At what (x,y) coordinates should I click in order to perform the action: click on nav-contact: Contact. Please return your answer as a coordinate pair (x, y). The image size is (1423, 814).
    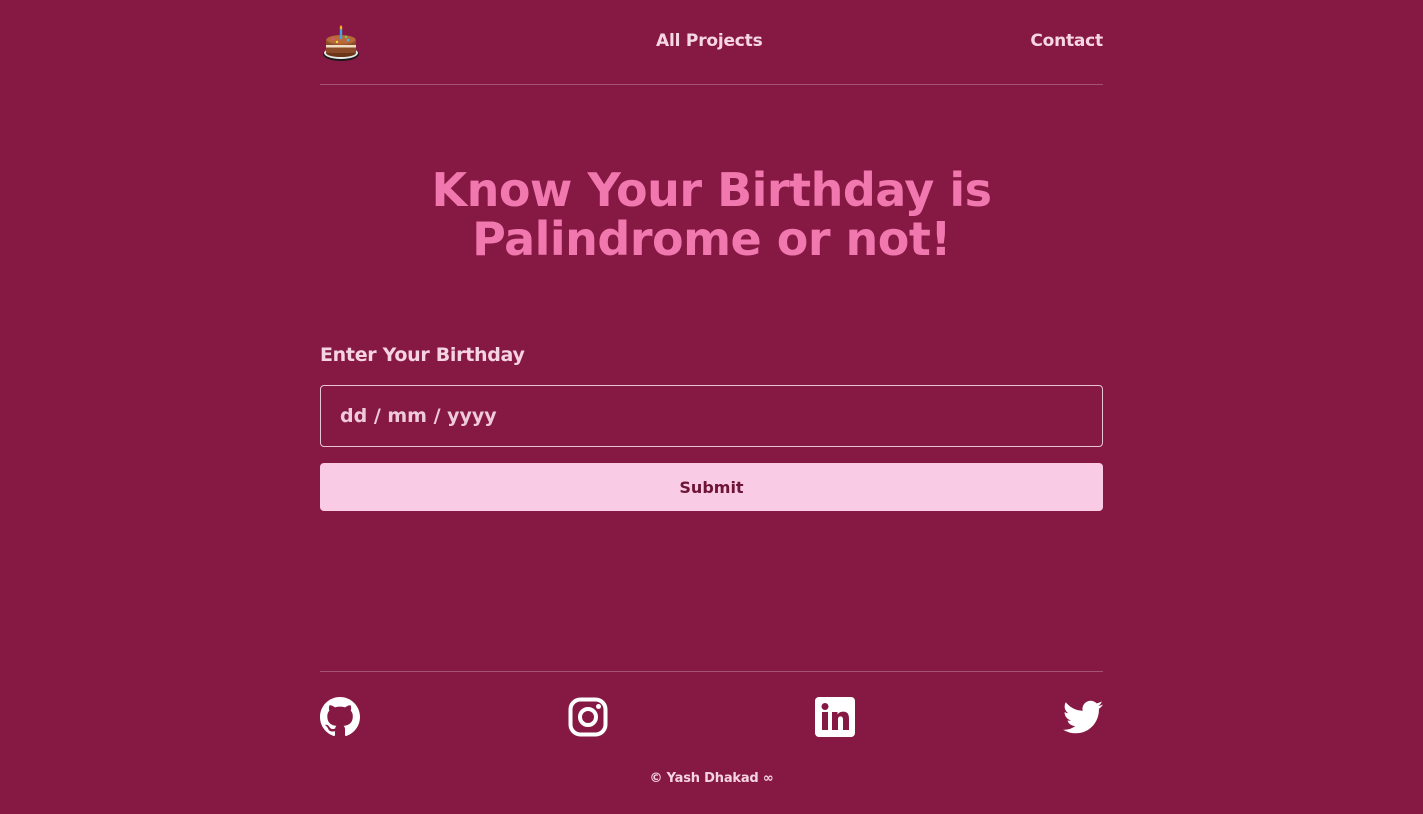
    Looking at the image, I should click on (1066, 41).